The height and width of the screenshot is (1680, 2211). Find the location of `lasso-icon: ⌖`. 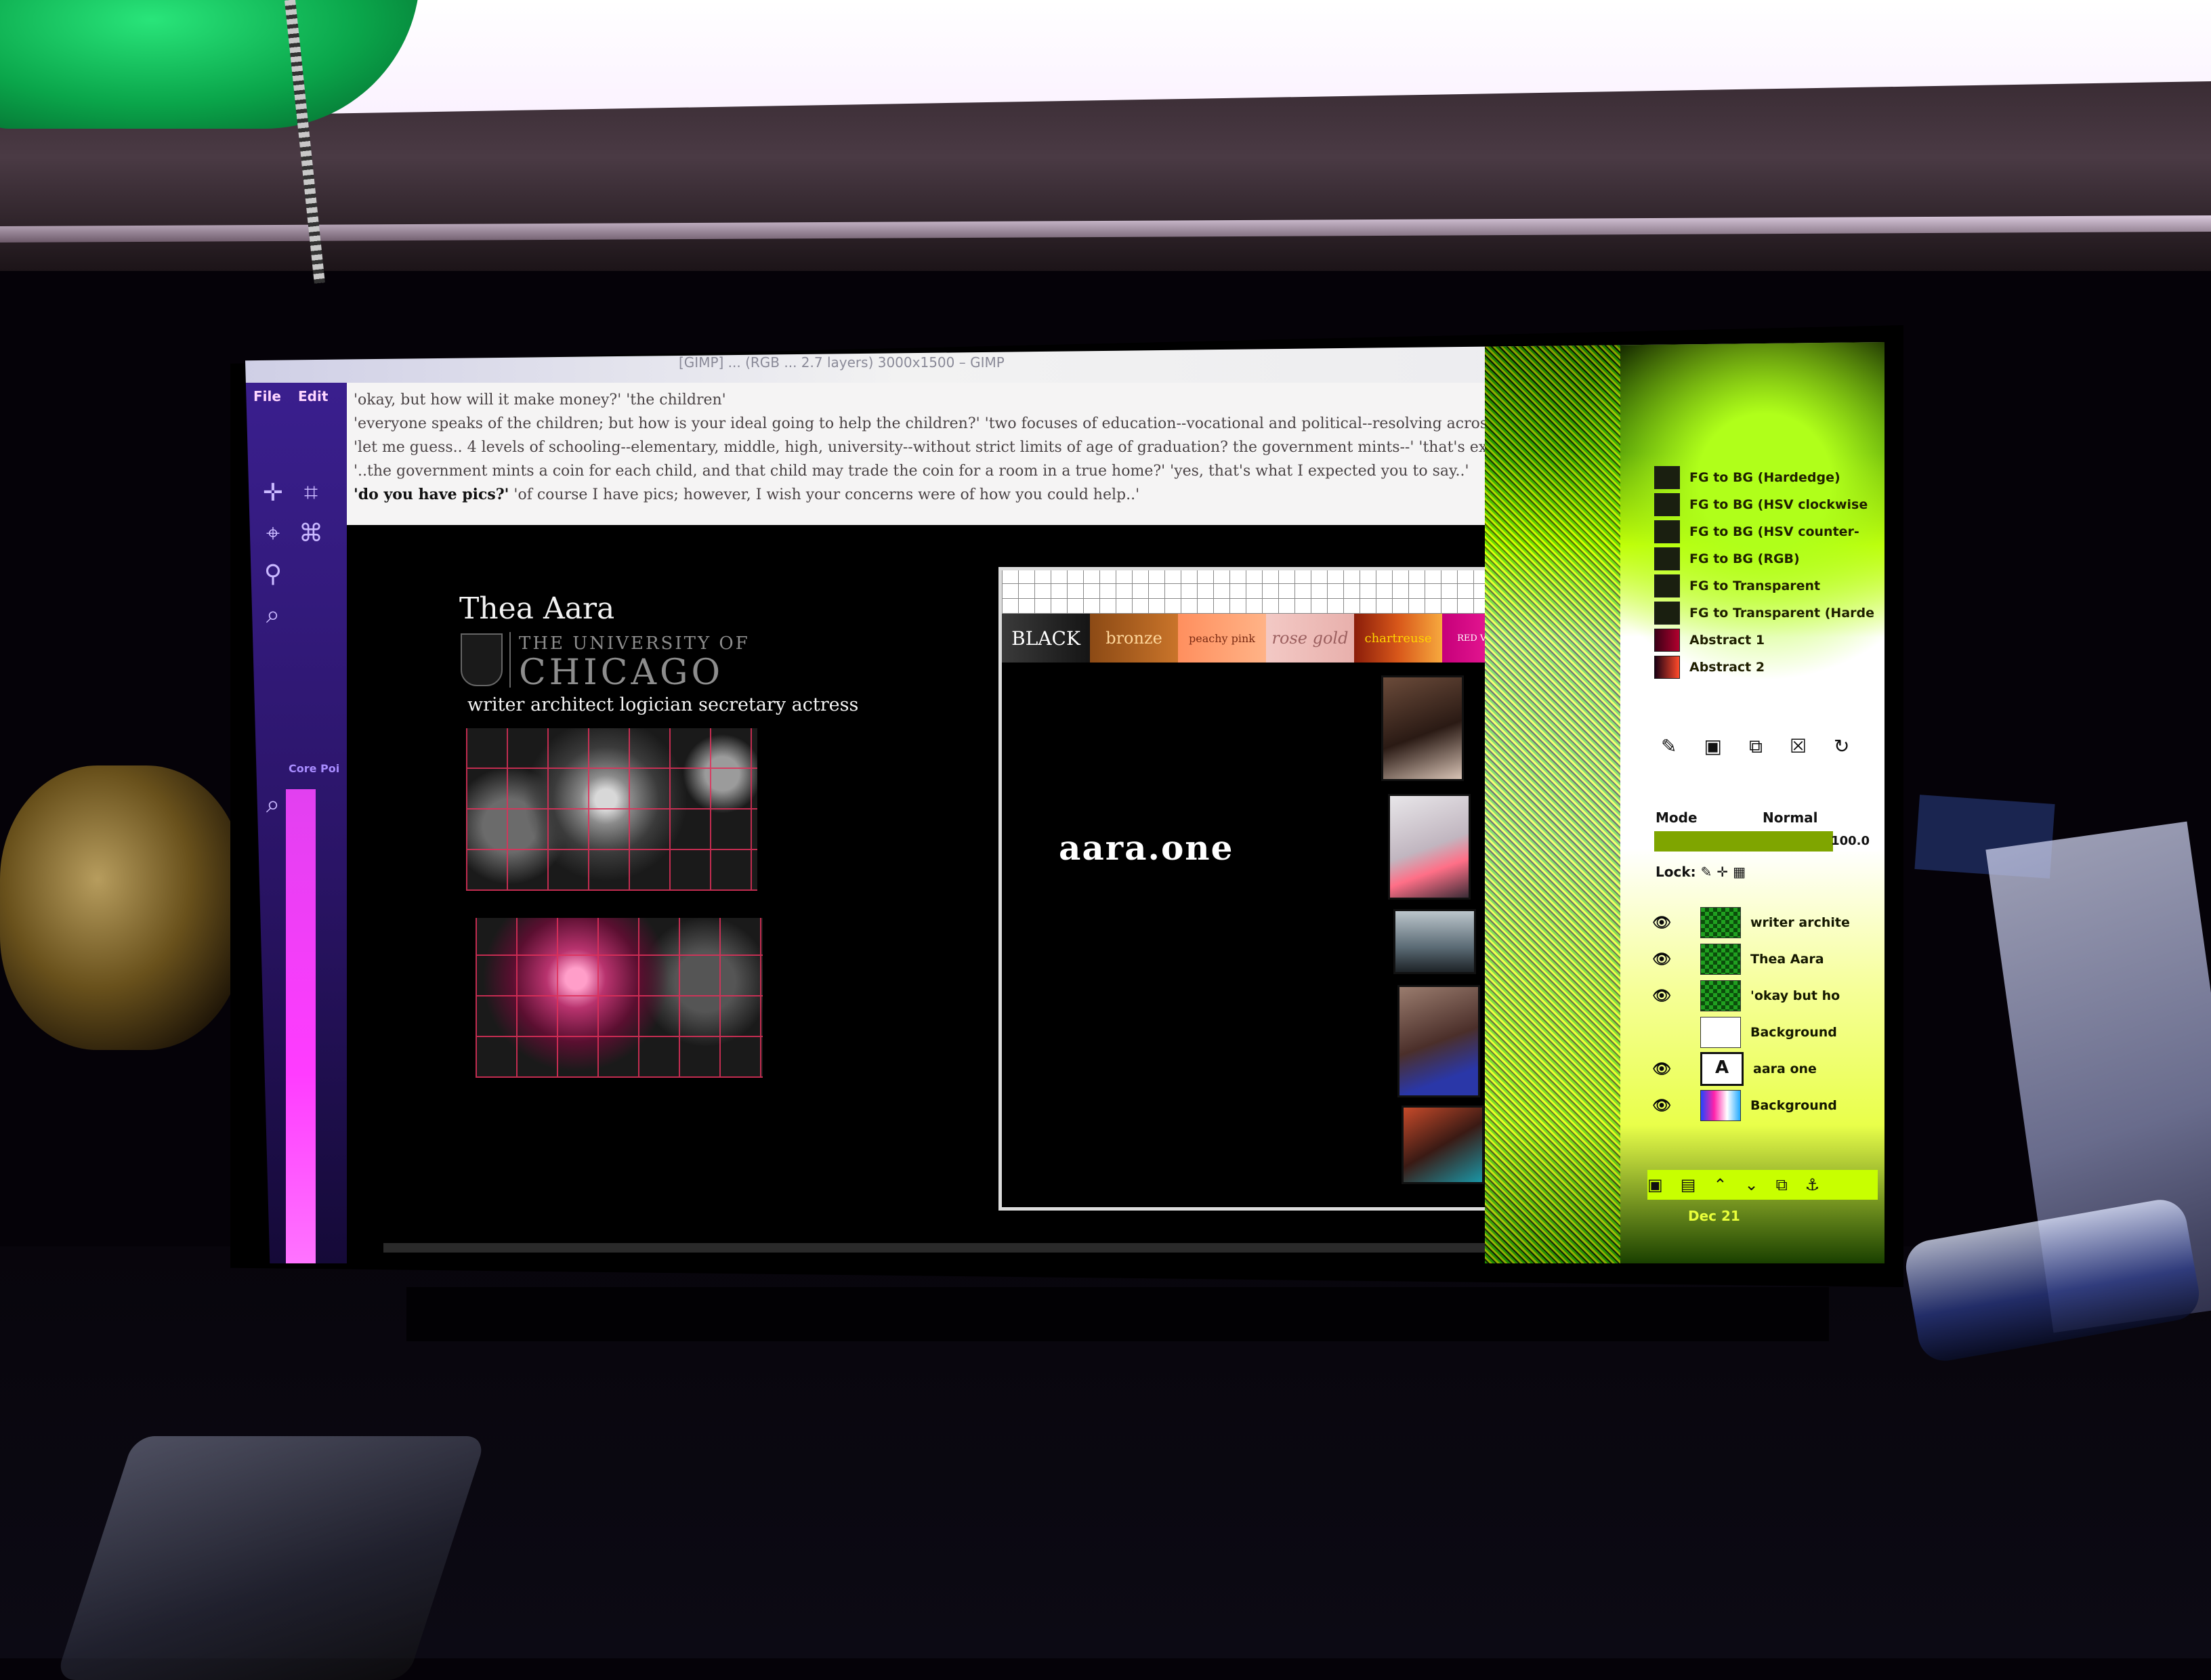

lasso-icon: ⌖ is located at coordinates (273, 533).